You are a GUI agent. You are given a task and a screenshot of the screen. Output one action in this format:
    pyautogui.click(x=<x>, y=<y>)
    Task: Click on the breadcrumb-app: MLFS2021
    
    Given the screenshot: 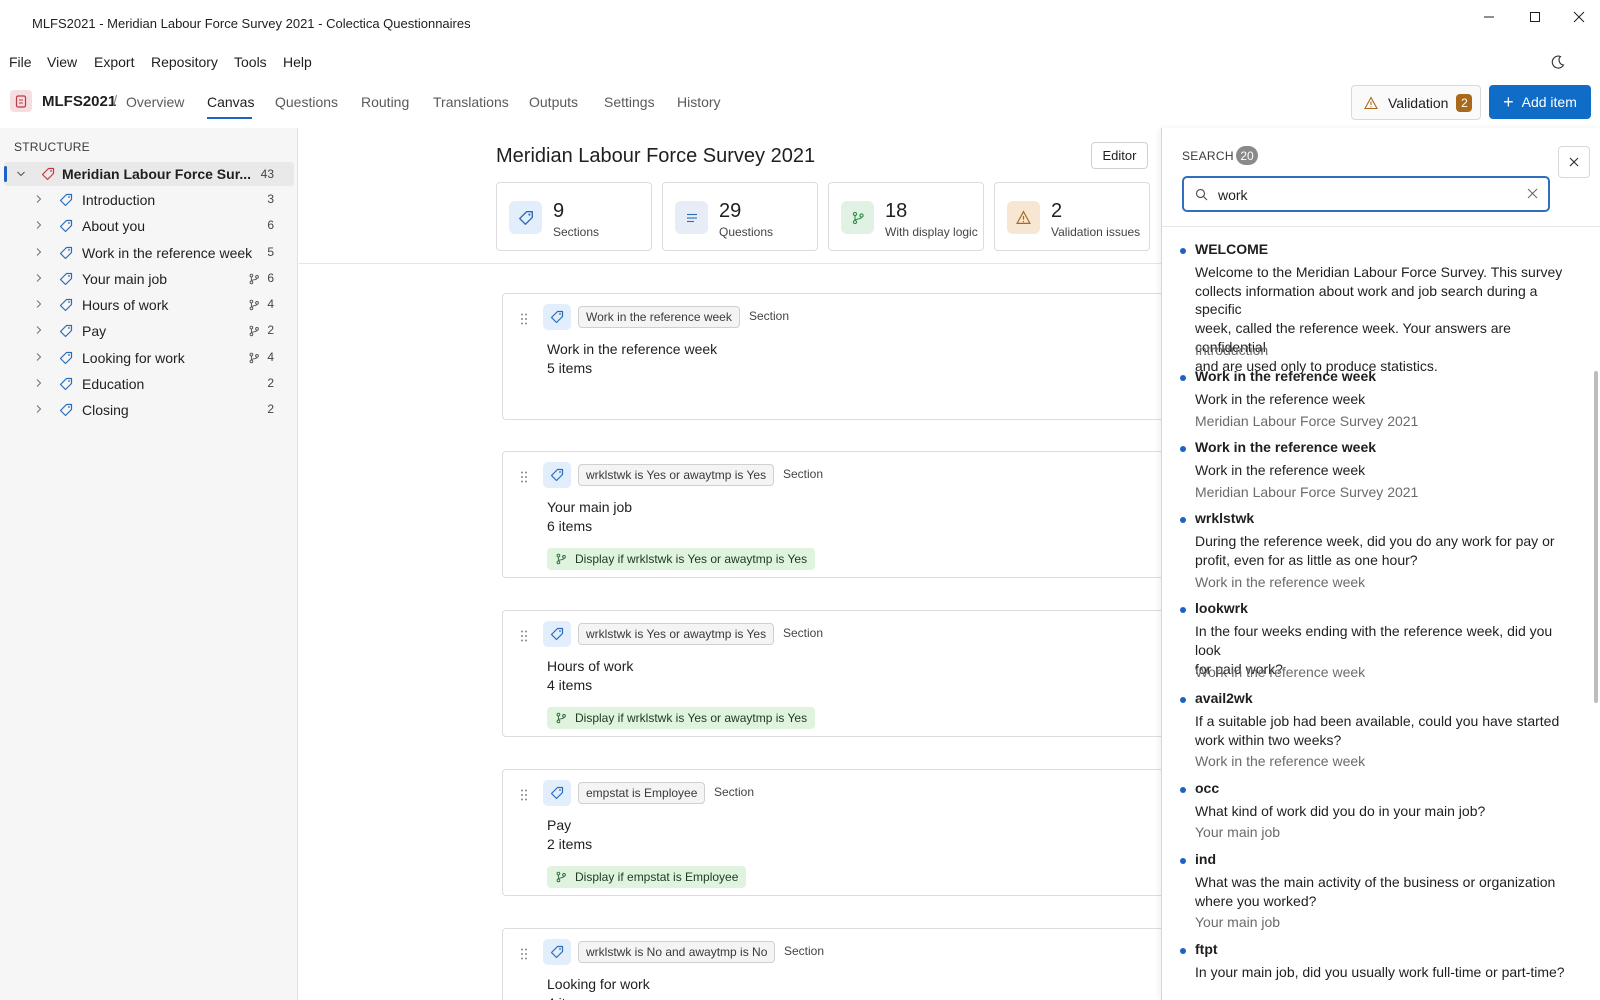 What is the action you would take?
    pyautogui.click(x=79, y=101)
    